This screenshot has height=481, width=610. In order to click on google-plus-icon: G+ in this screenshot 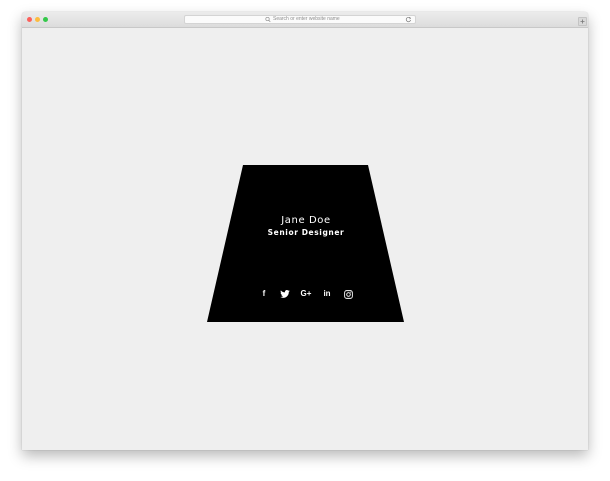, I will do `click(306, 293)`.